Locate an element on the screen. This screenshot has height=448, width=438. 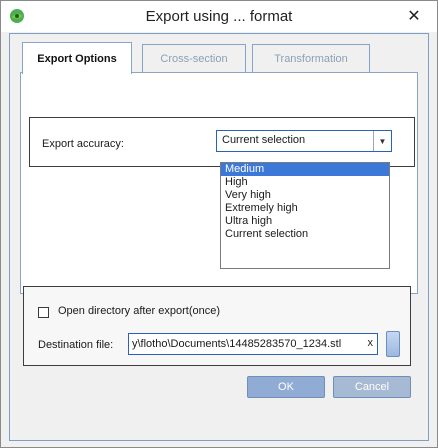
option-current-selection: Current selection is located at coordinates (305, 234).